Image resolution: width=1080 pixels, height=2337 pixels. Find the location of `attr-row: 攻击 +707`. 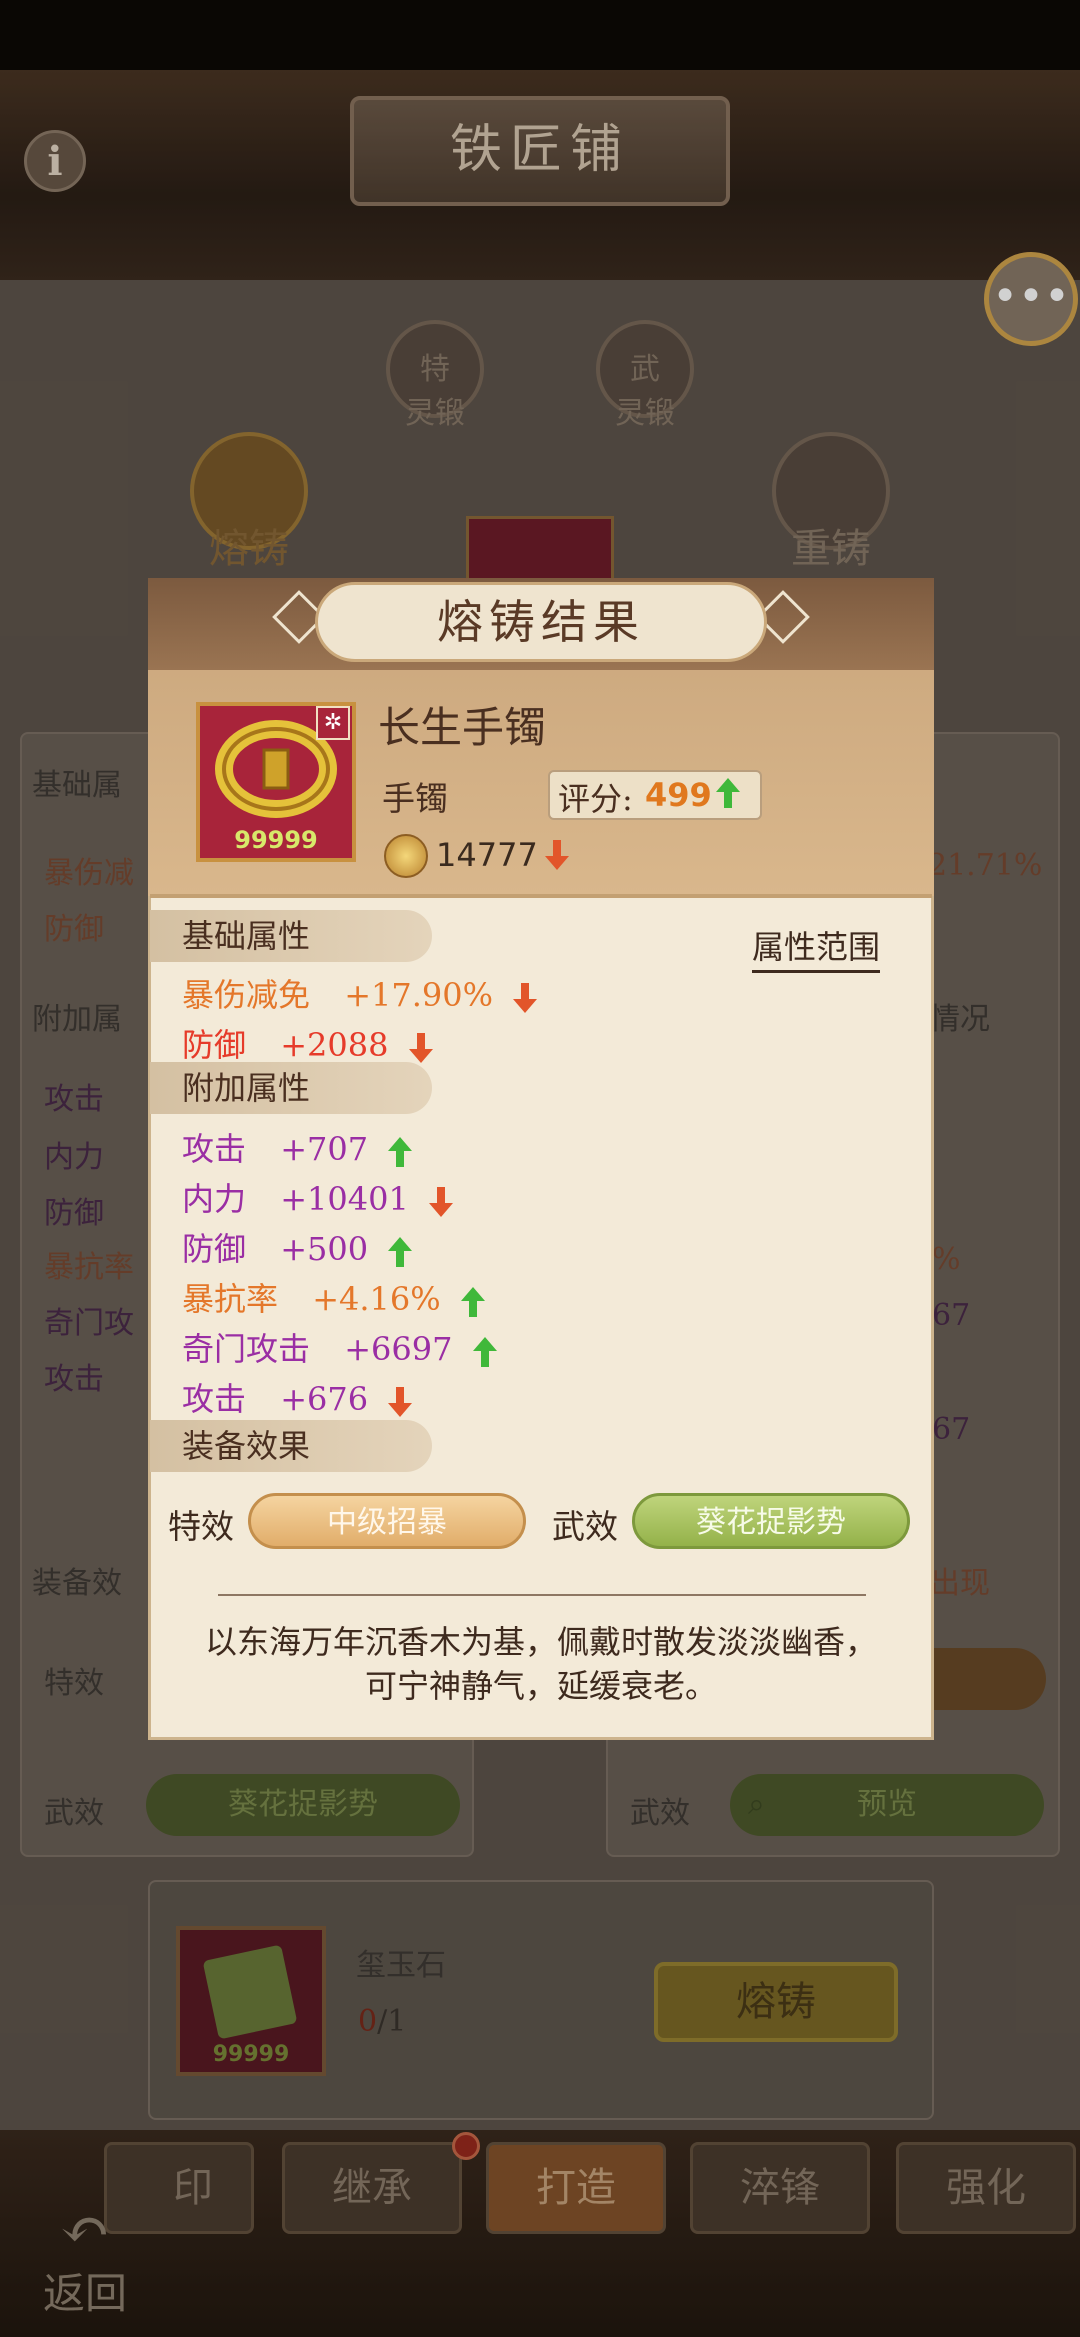

attr-row: 攻击 +707 is located at coordinates (297, 1147).